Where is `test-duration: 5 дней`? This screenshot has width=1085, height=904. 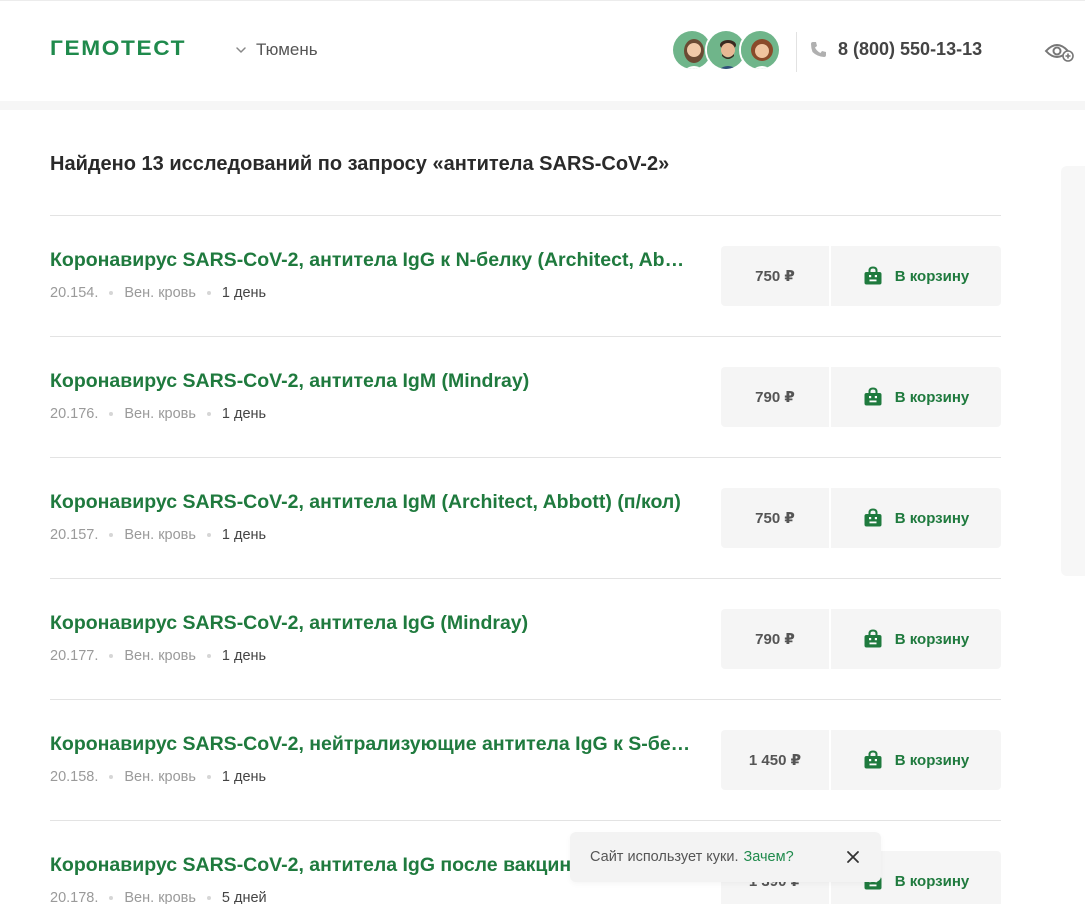 test-duration: 5 дней is located at coordinates (244, 897).